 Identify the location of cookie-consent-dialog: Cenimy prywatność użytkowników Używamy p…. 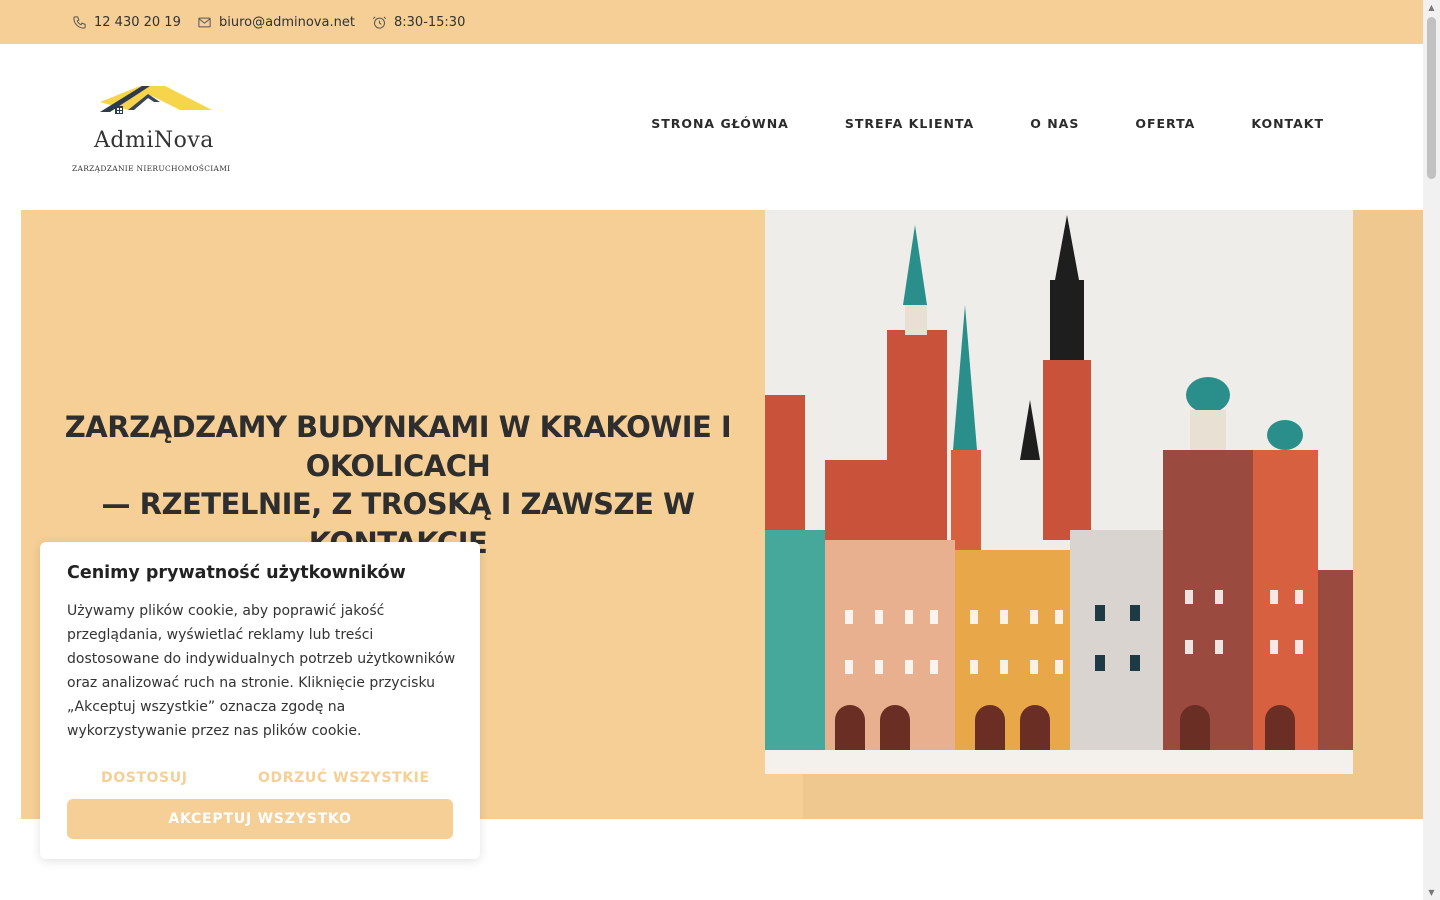
(260, 700).